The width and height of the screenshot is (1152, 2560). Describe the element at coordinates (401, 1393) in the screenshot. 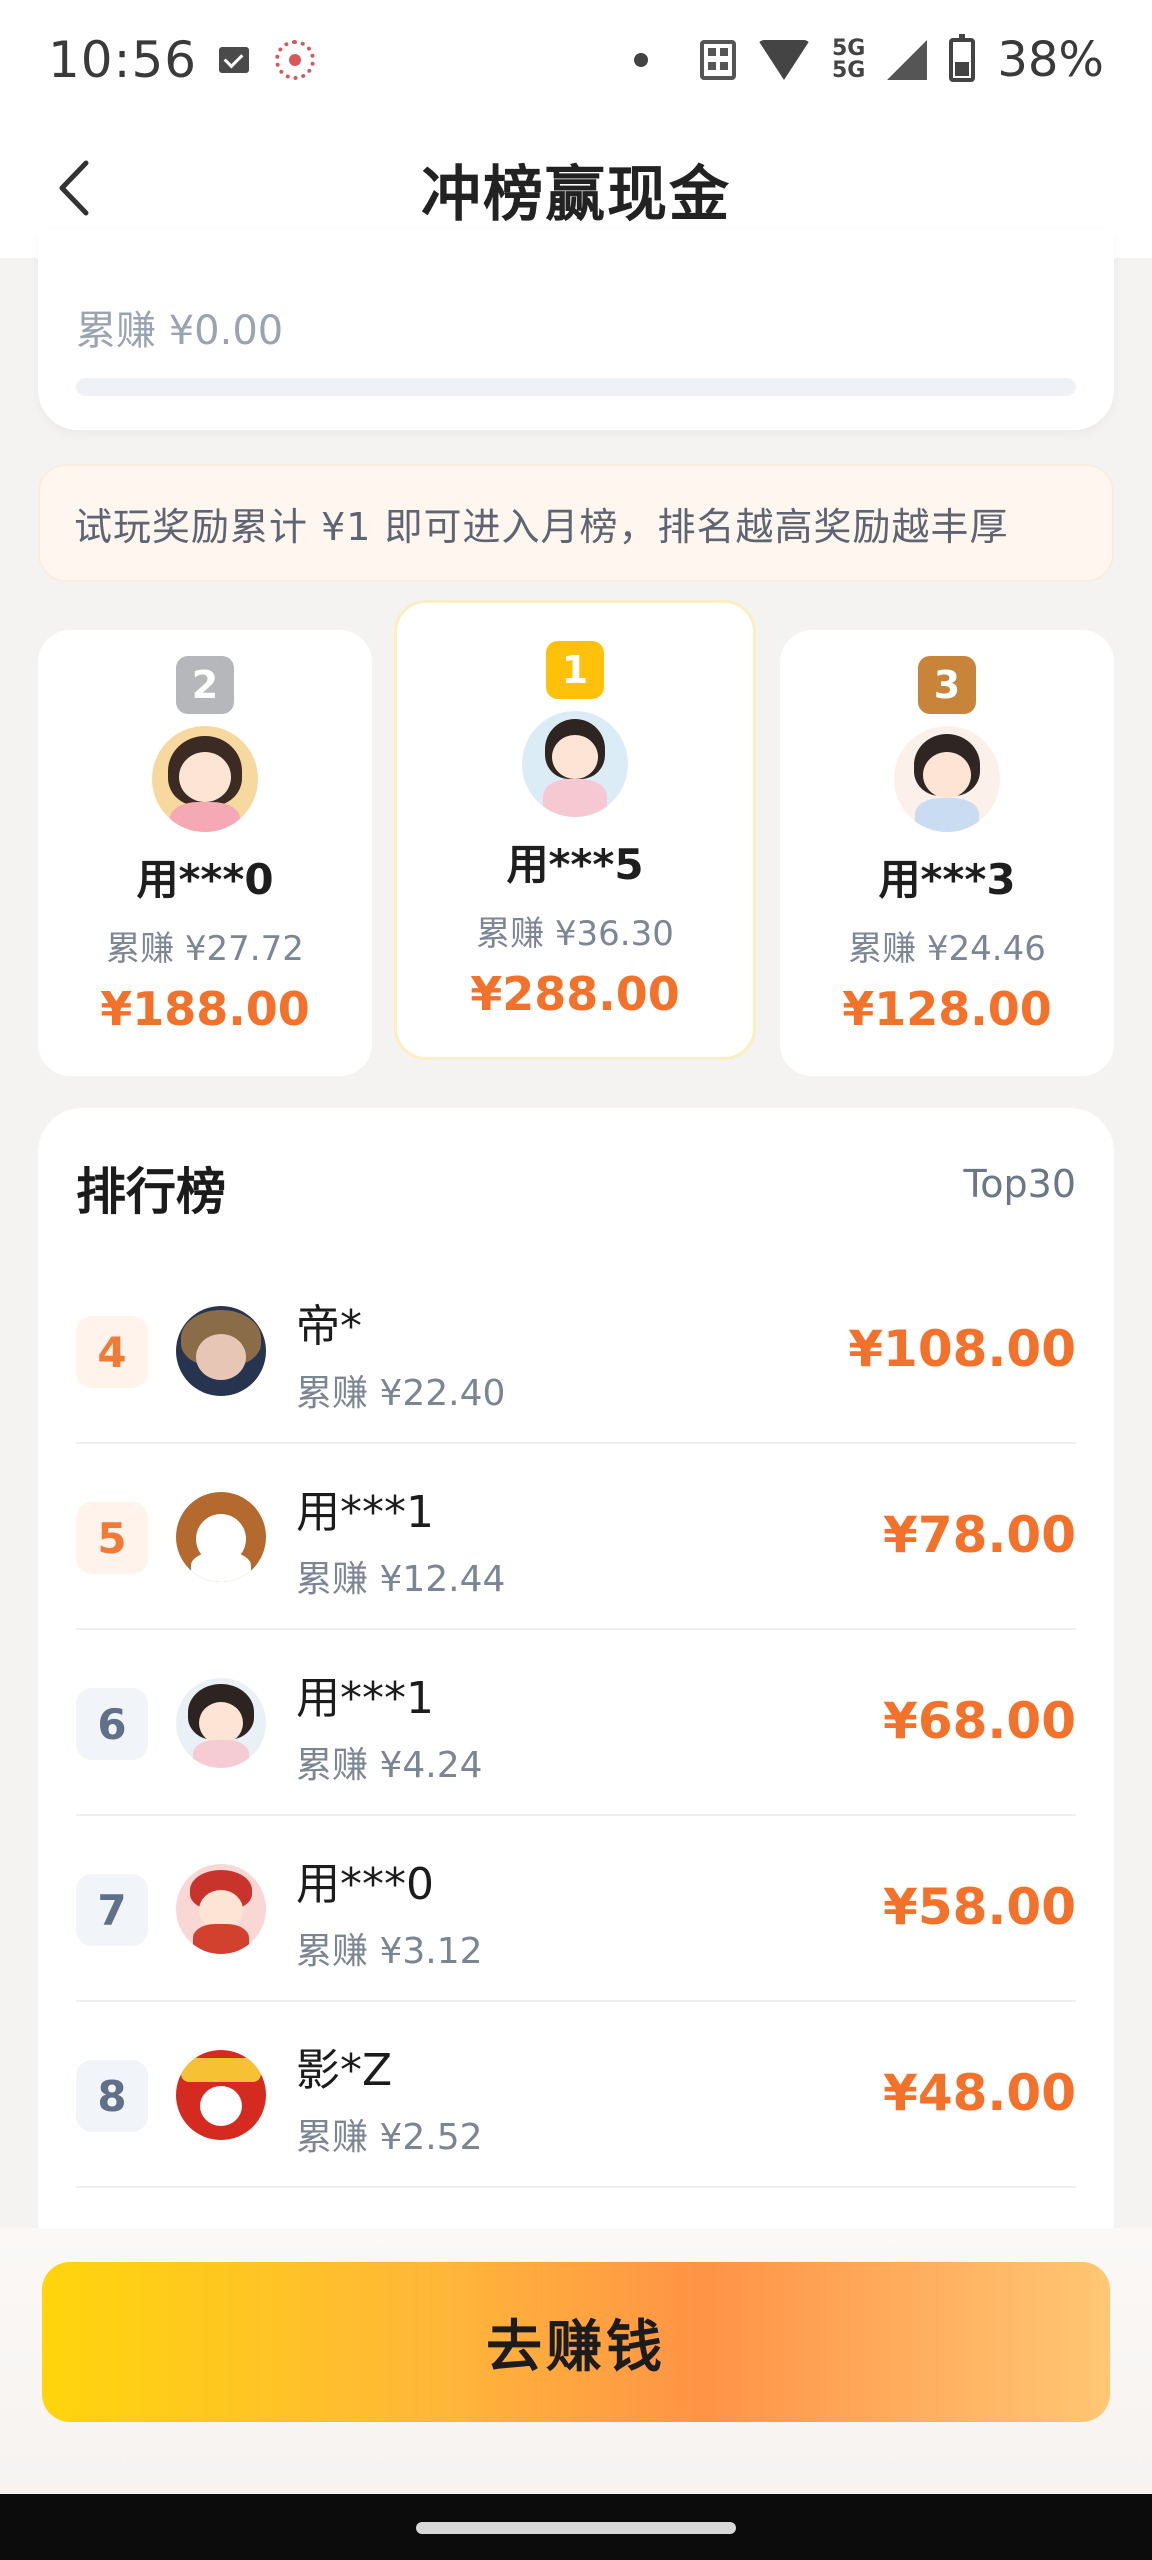

I see `row-earned: 累赚 ¥22.40` at that location.